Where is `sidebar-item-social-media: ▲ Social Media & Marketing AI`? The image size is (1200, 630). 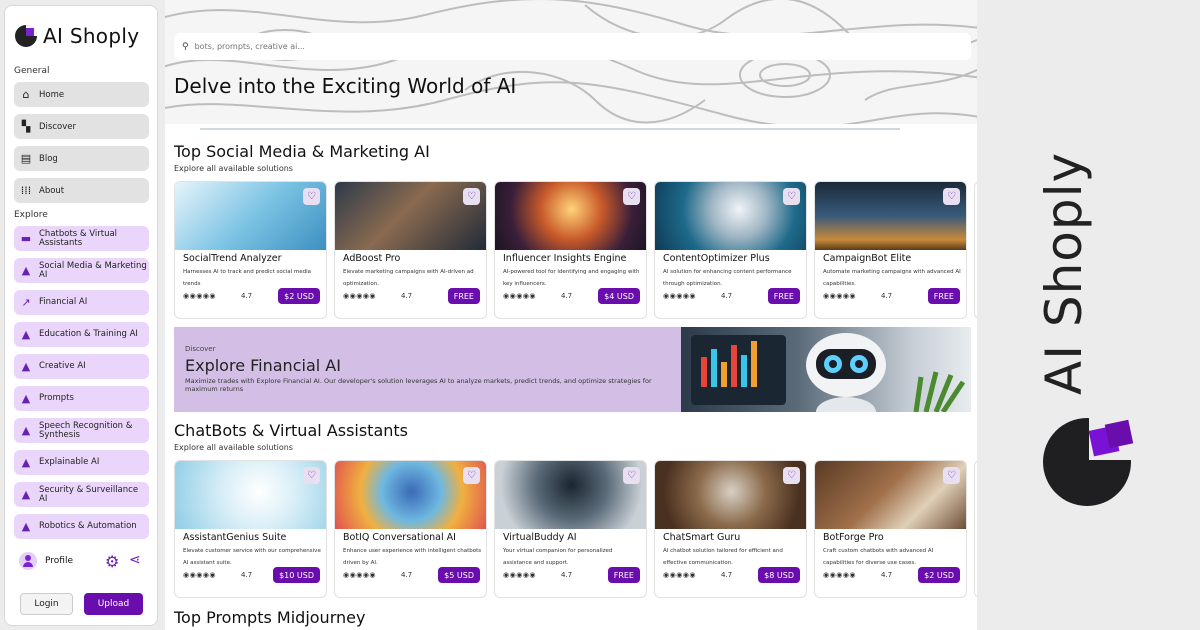
sidebar-item-social-media: ▲ Social Media & Marketing AI is located at coordinates (81, 270).